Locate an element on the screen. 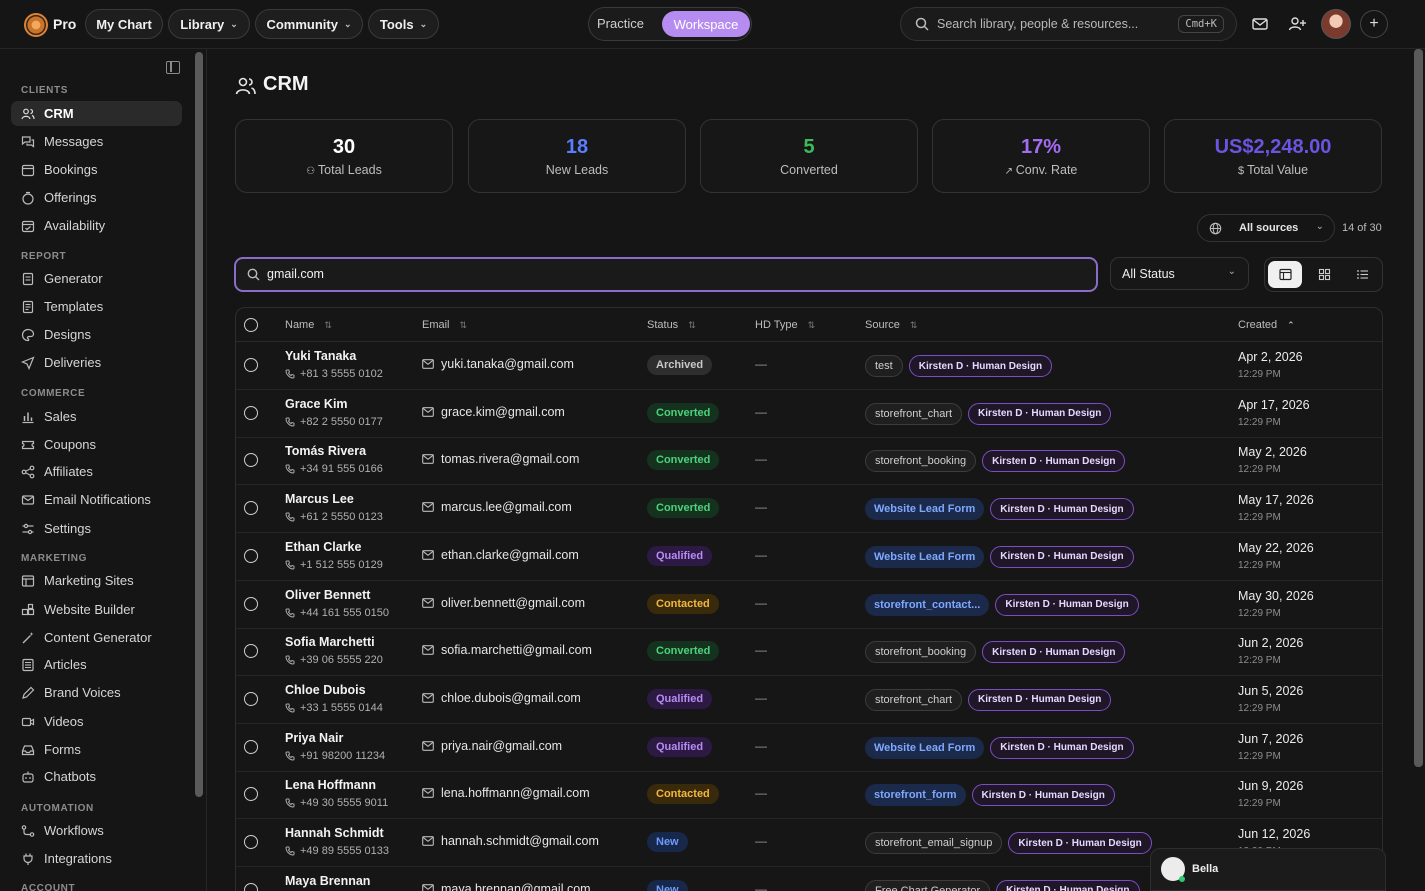  sidebar-item-designs: Designs is located at coordinates (96, 334).